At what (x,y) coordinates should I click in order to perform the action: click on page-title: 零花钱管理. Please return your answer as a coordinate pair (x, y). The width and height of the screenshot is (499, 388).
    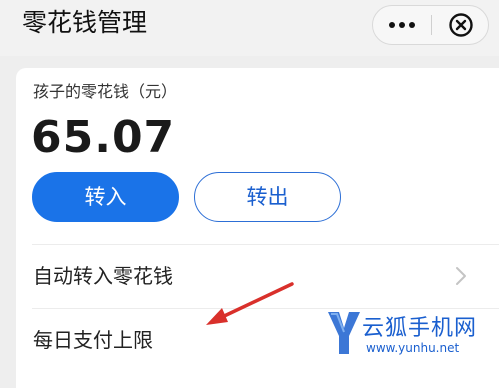
    Looking at the image, I should click on (85, 22).